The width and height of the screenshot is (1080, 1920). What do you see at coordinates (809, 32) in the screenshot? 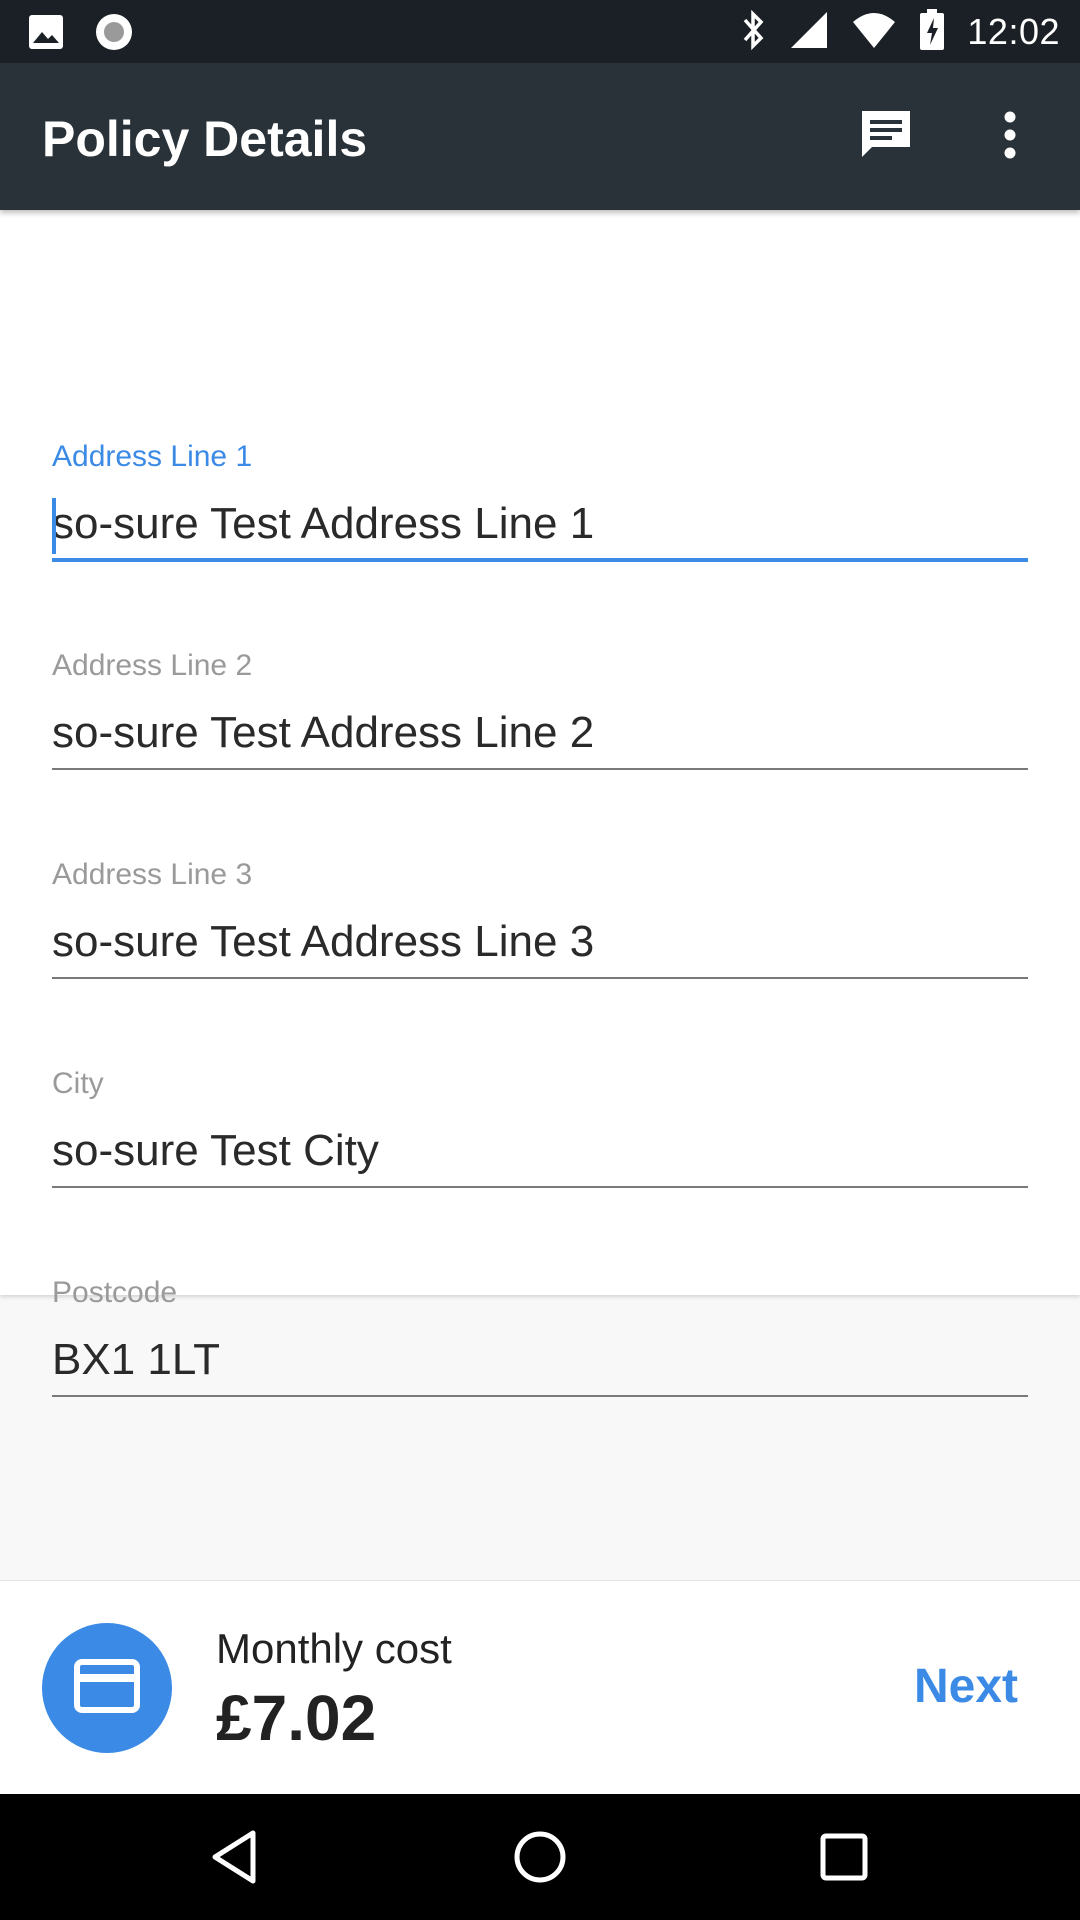
I see `signal-icon` at bounding box center [809, 32].